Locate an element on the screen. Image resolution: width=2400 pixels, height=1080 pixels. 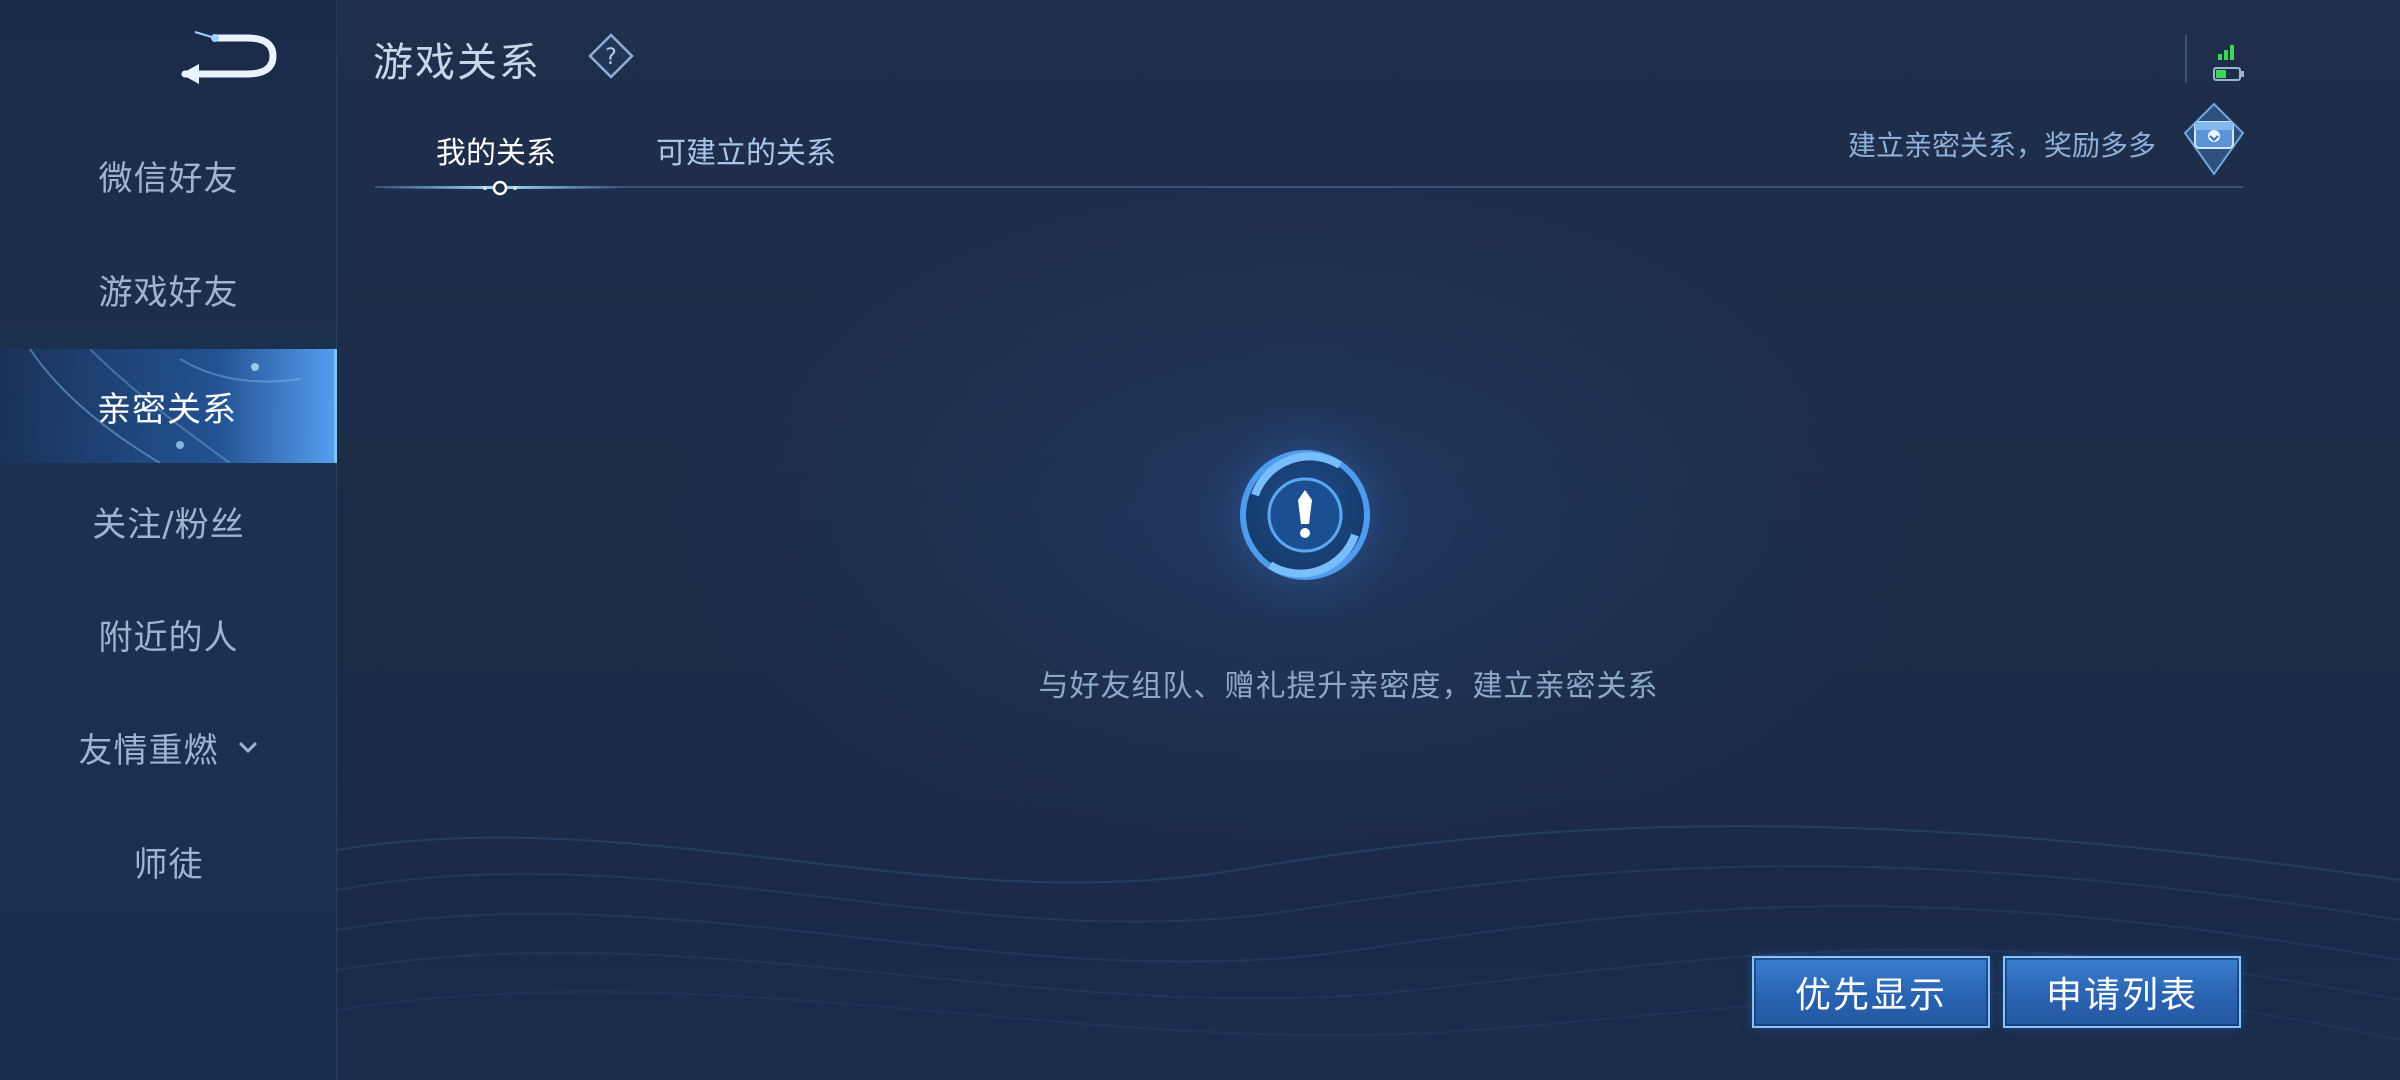
empty-state-container: 与好友组队、赠礼提升亲密度，建立亲密关系 is located at coordinates (1200, 683).